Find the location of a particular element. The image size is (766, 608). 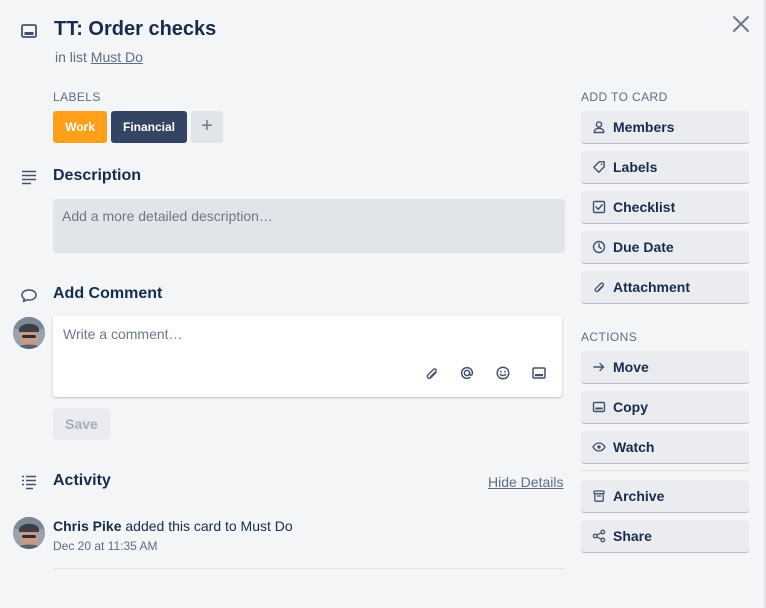

checklist-button: Checklist is located at coordinates (665, 207).